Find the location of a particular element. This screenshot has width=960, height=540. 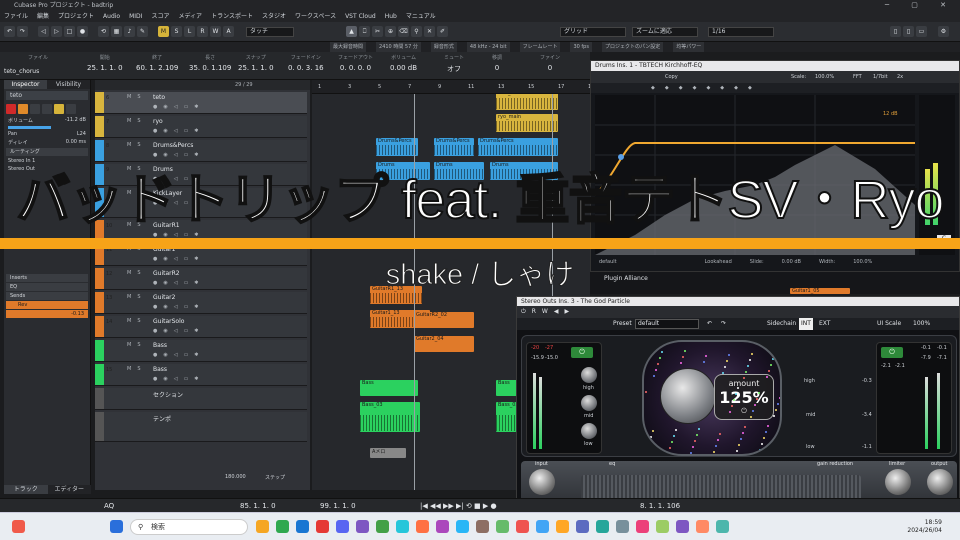

weather-icon is located at coordinates (18, 526).